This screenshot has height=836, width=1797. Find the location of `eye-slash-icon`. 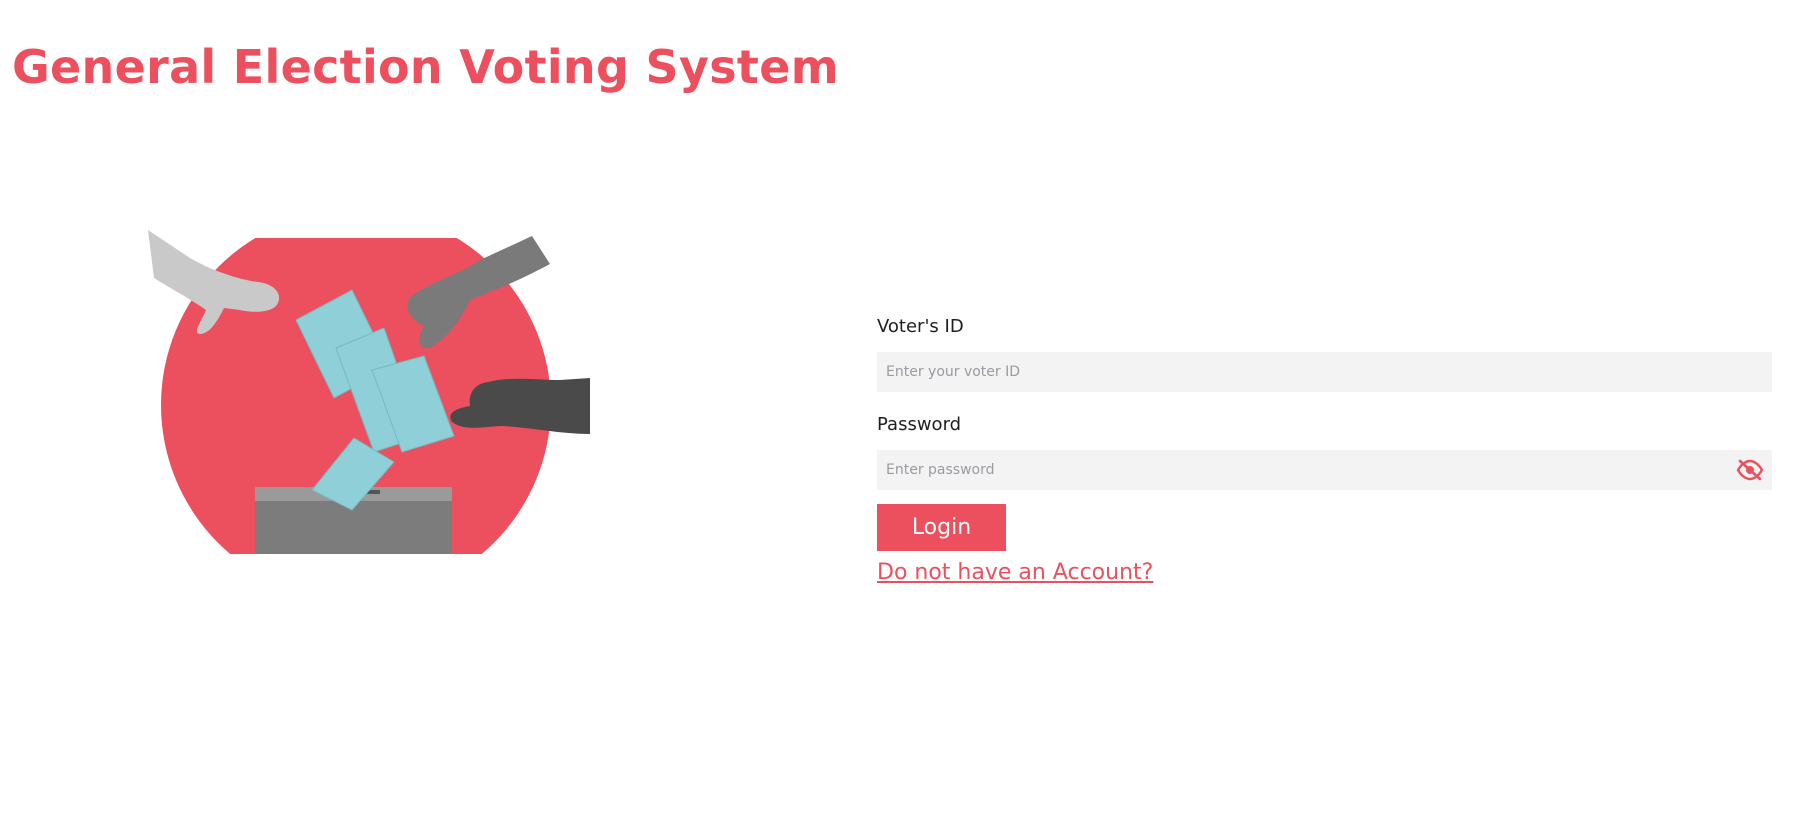

eye-slash-icon is located at coordinates (1750, 470).